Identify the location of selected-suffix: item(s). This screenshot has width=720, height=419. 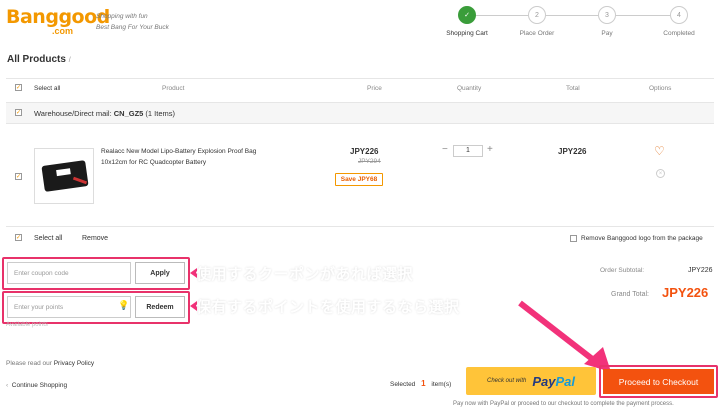
(441, 384).